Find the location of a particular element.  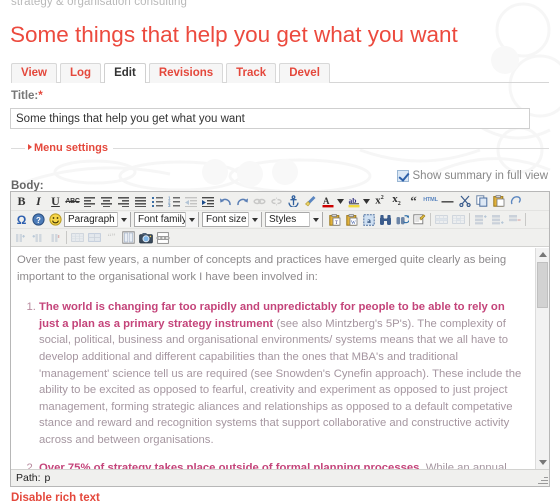

insert-column-after-icon is located at coordinates (38, 238).